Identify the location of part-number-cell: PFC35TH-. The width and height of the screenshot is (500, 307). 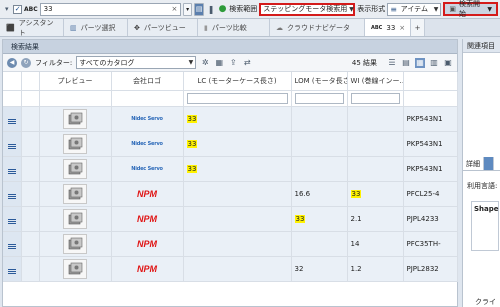
(430, 244).